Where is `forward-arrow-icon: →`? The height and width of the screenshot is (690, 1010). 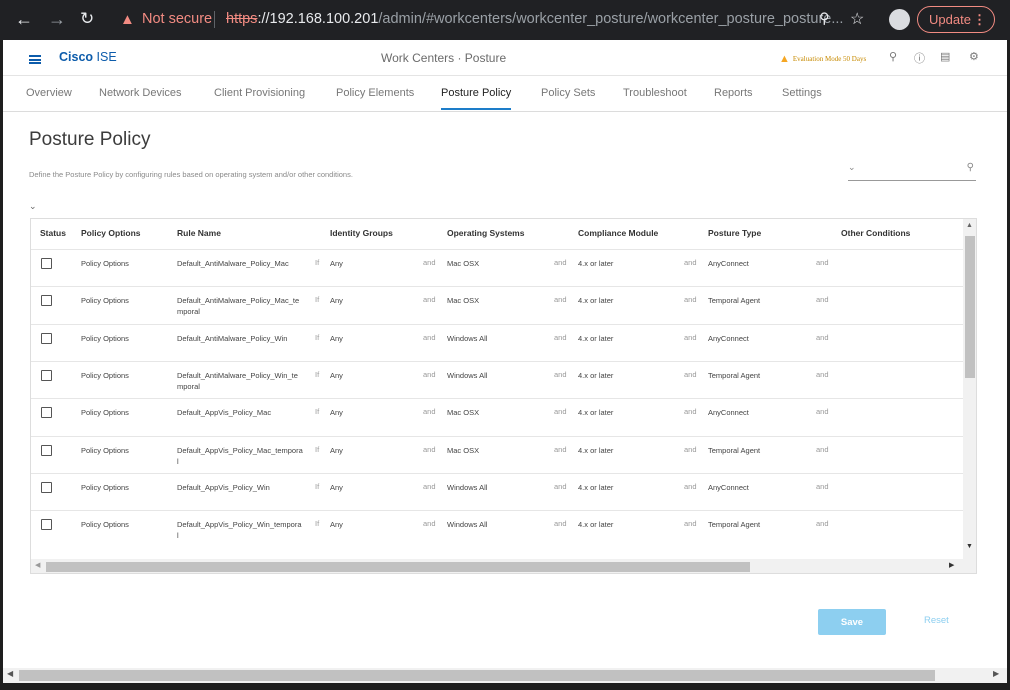 forward-arrow-icon: → is located at coordinates (57, 19).